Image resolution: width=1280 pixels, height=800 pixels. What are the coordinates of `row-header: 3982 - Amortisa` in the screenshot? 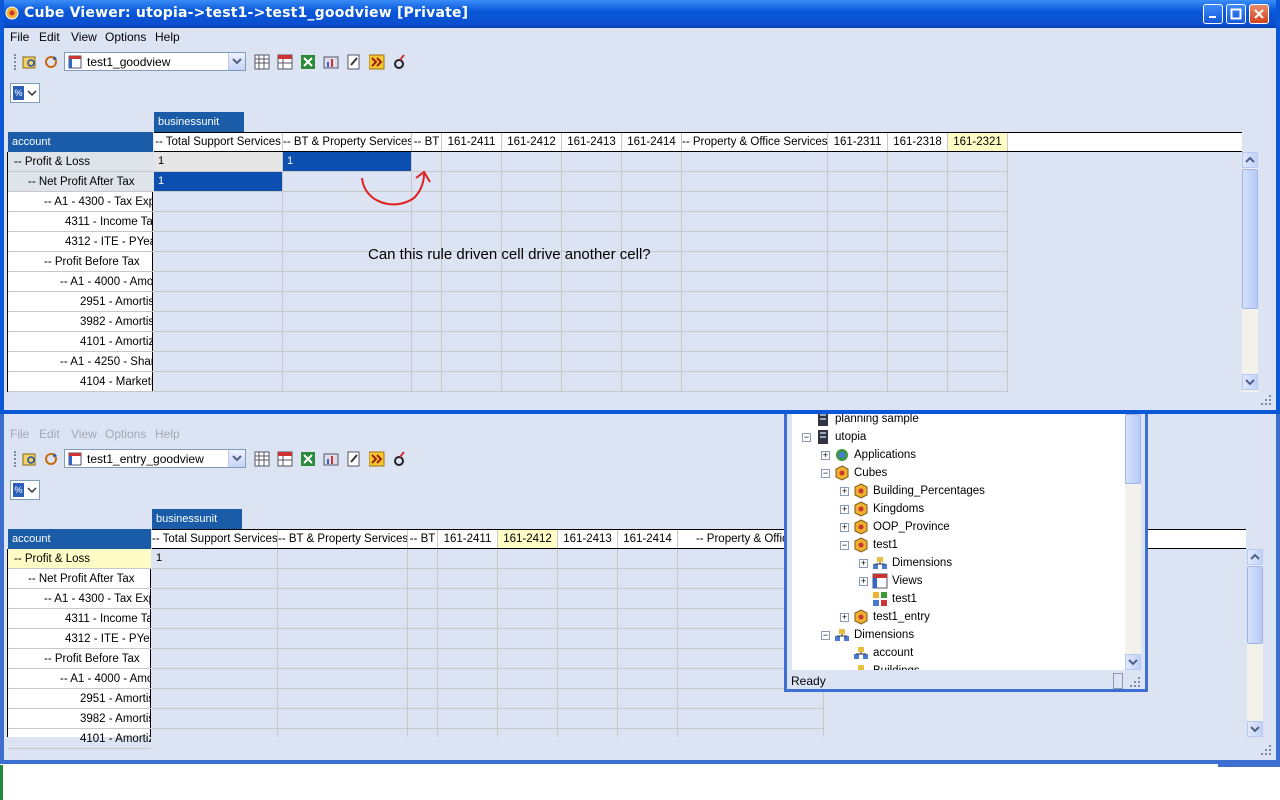 It's located at (80, 322).